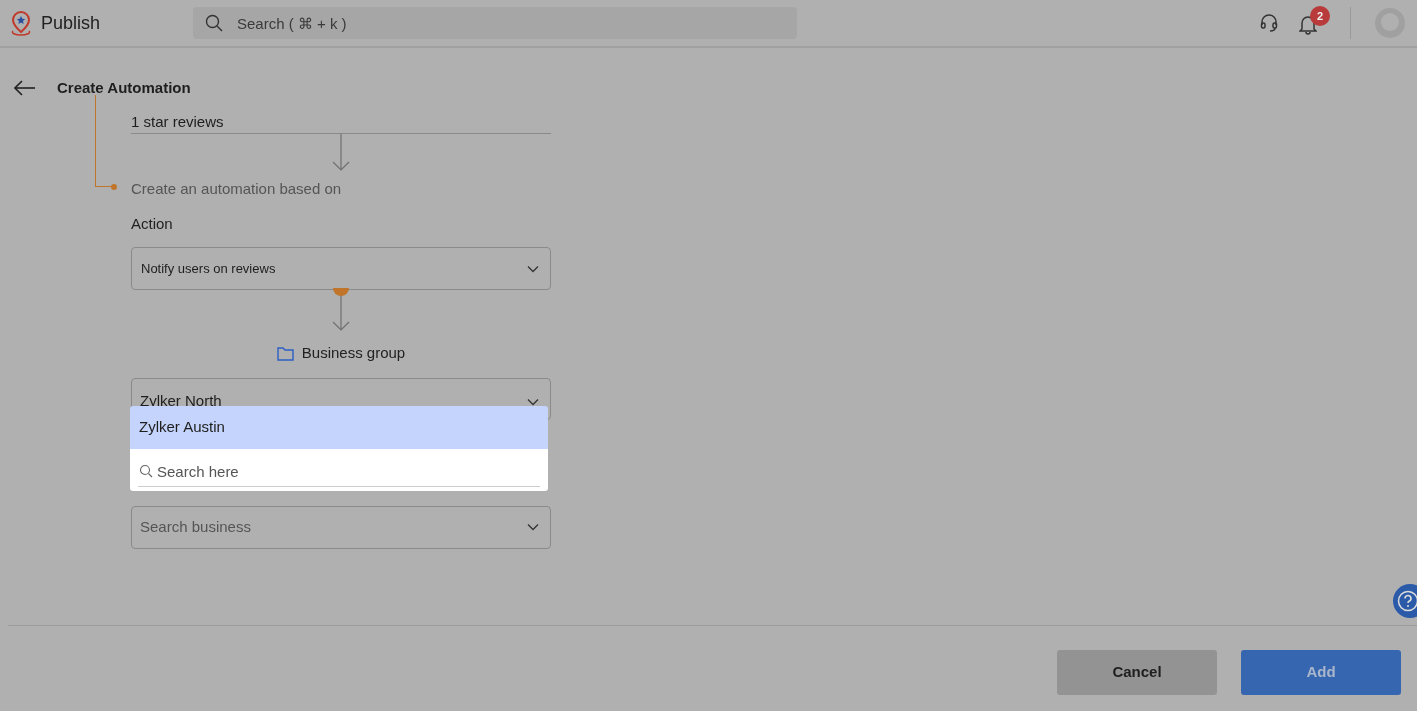  I want to click on help-button, so click(1405, 601).